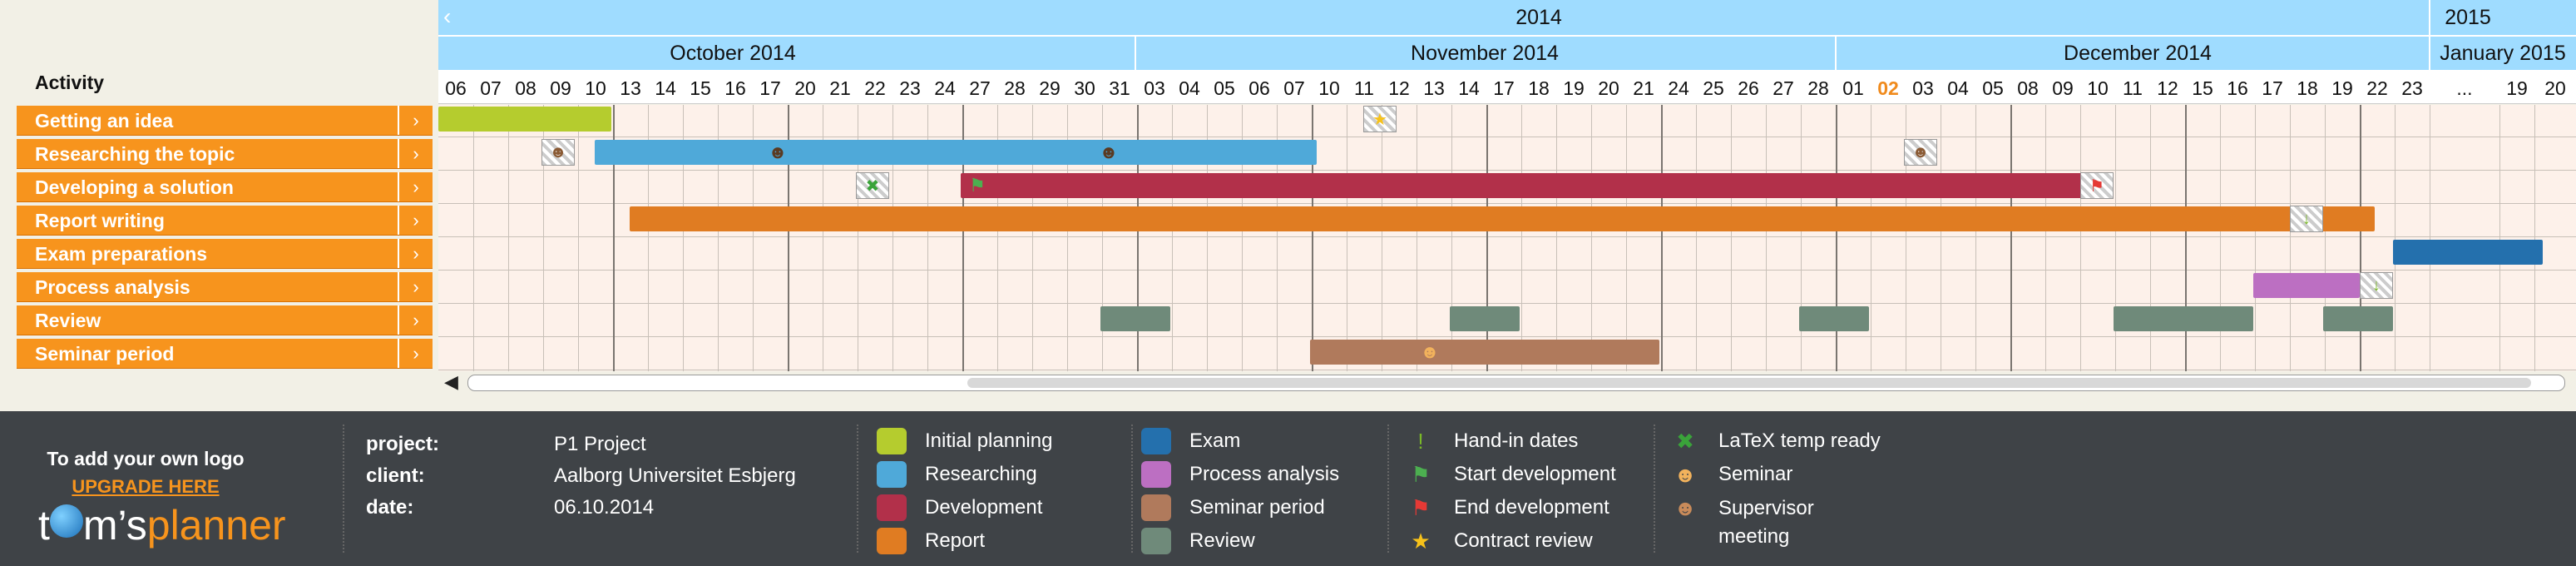 This screenshot has height=566, width=2576. I want to click on scroll-track, so click(1516, 383).